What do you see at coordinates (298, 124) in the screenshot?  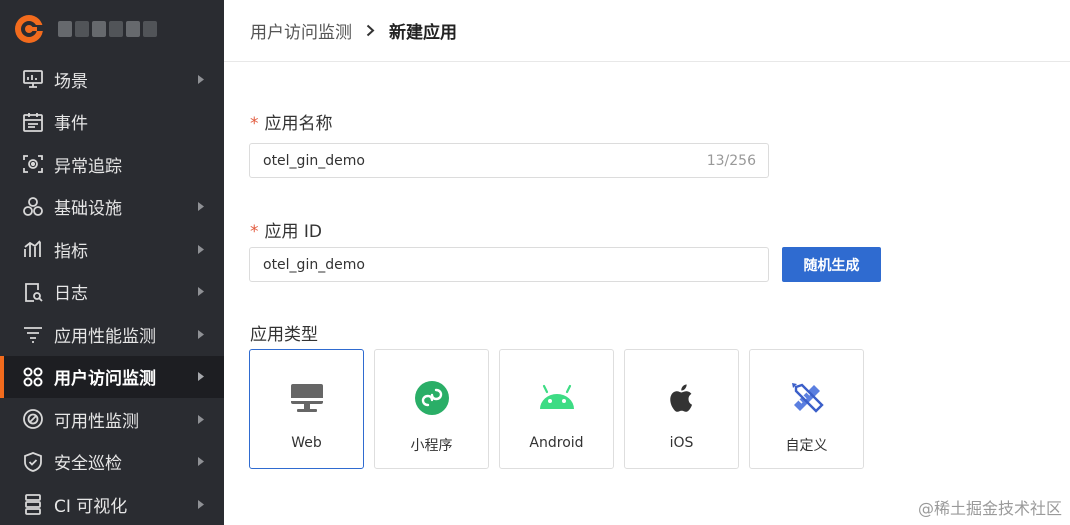 I see `app-name-label-text: 应用名称` at bounding box center [298, 124].